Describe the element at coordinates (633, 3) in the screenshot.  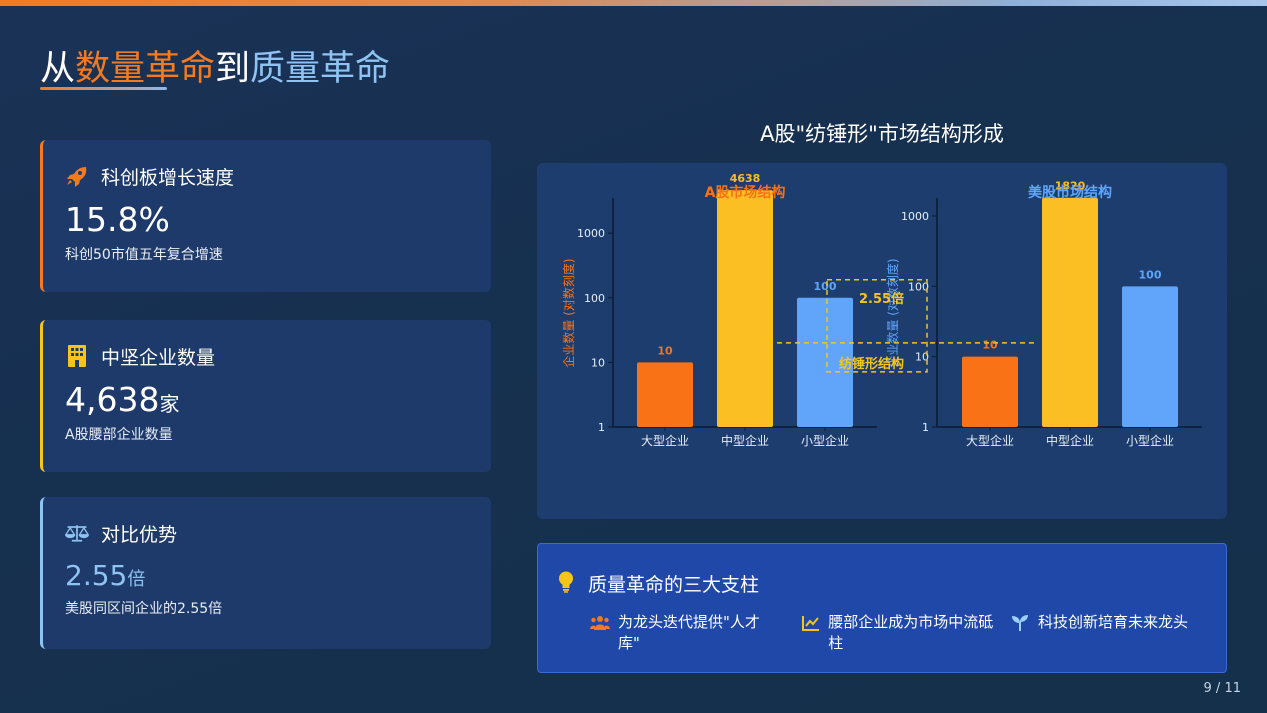
I see `top-accent-bar` at that location.